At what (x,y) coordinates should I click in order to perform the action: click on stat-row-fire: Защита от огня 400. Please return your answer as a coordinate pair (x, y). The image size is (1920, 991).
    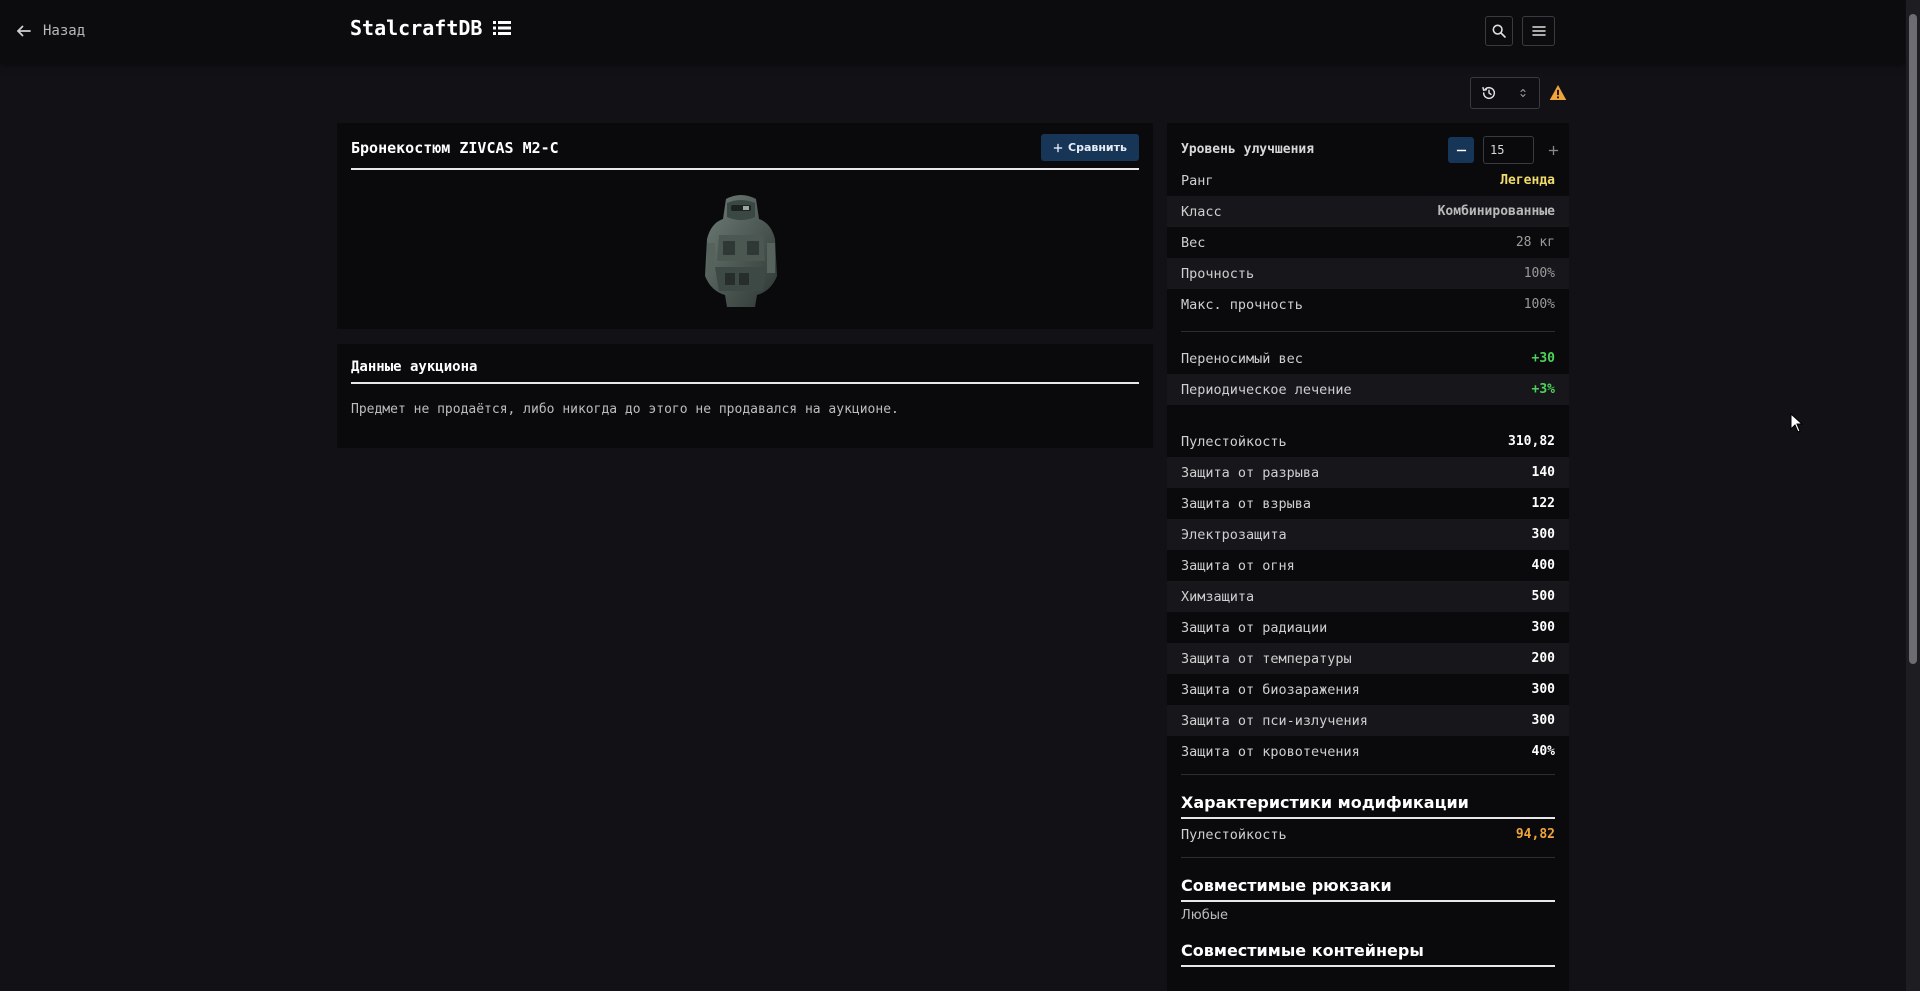
    Looking at the image, I should click on (1368, 565).